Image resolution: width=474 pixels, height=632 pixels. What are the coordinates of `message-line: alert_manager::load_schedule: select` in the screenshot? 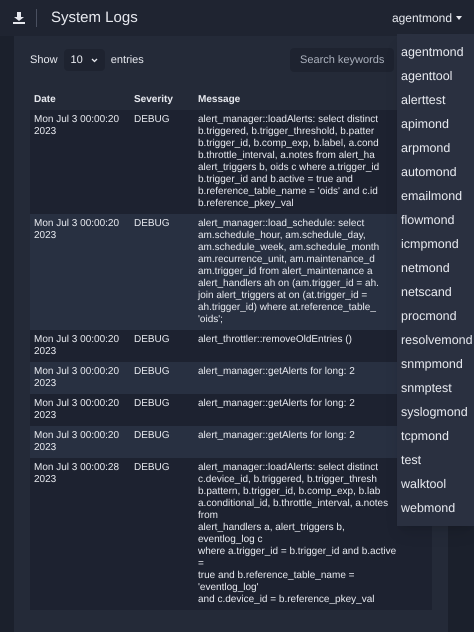 It's located at (282, 224).